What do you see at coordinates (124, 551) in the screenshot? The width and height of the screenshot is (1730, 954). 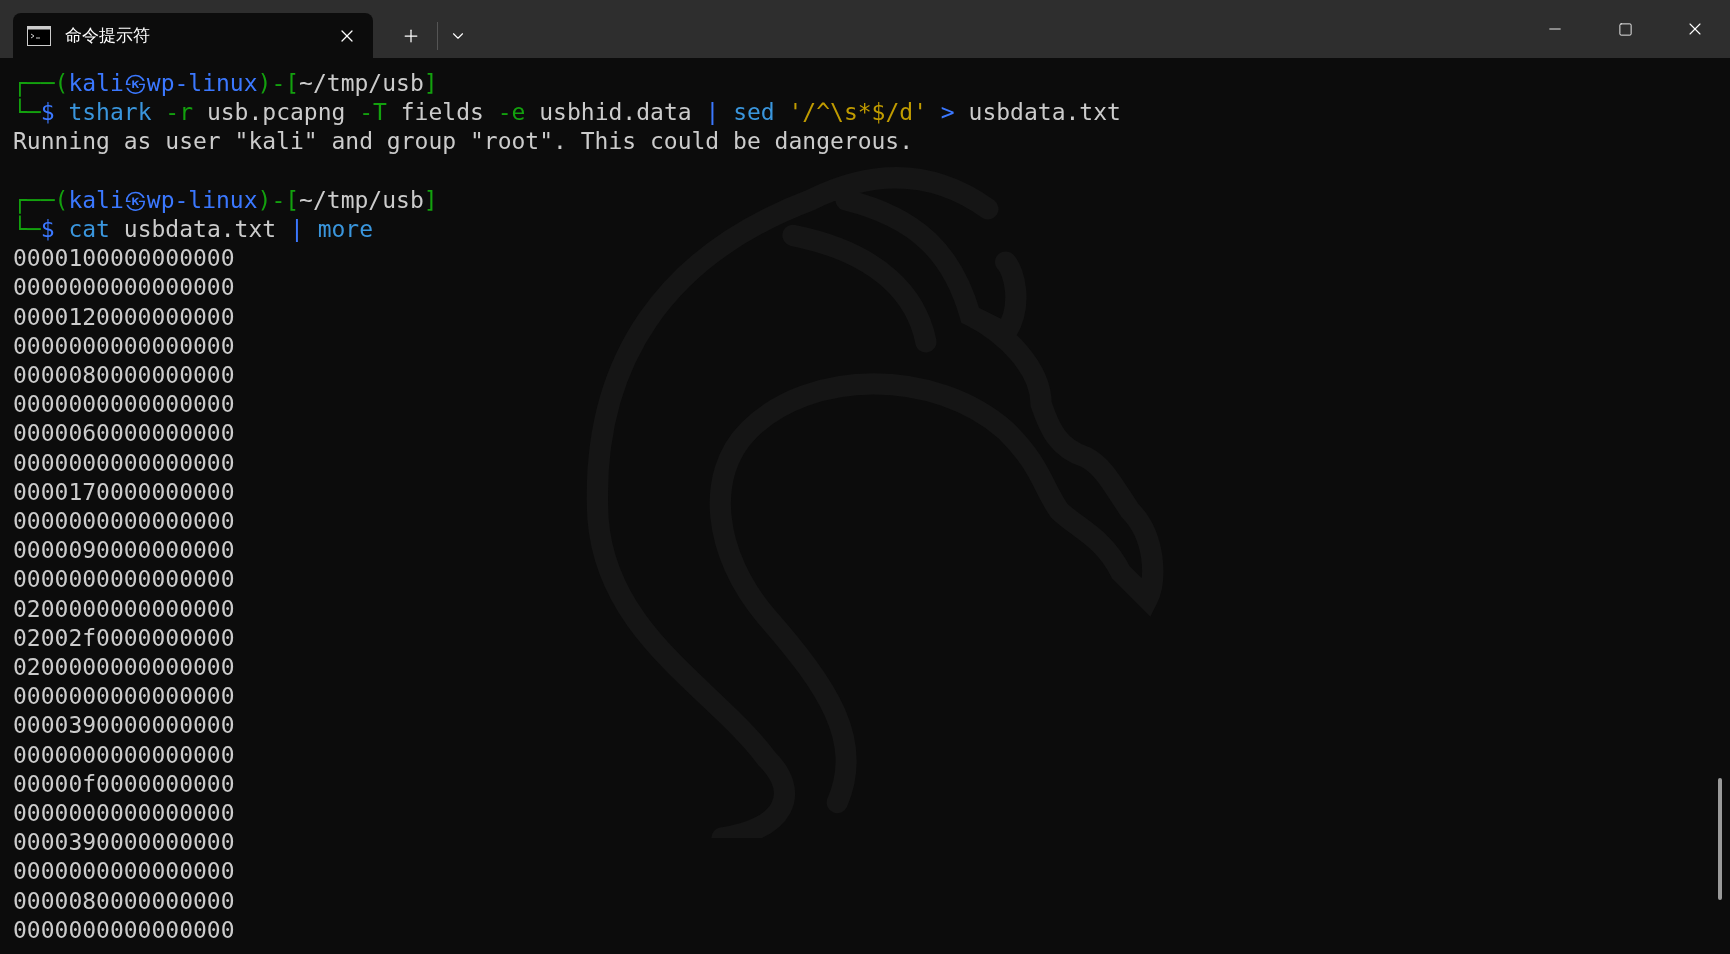 I see `terminal-line: 0000090000000000` at bounding box center [124, 551].